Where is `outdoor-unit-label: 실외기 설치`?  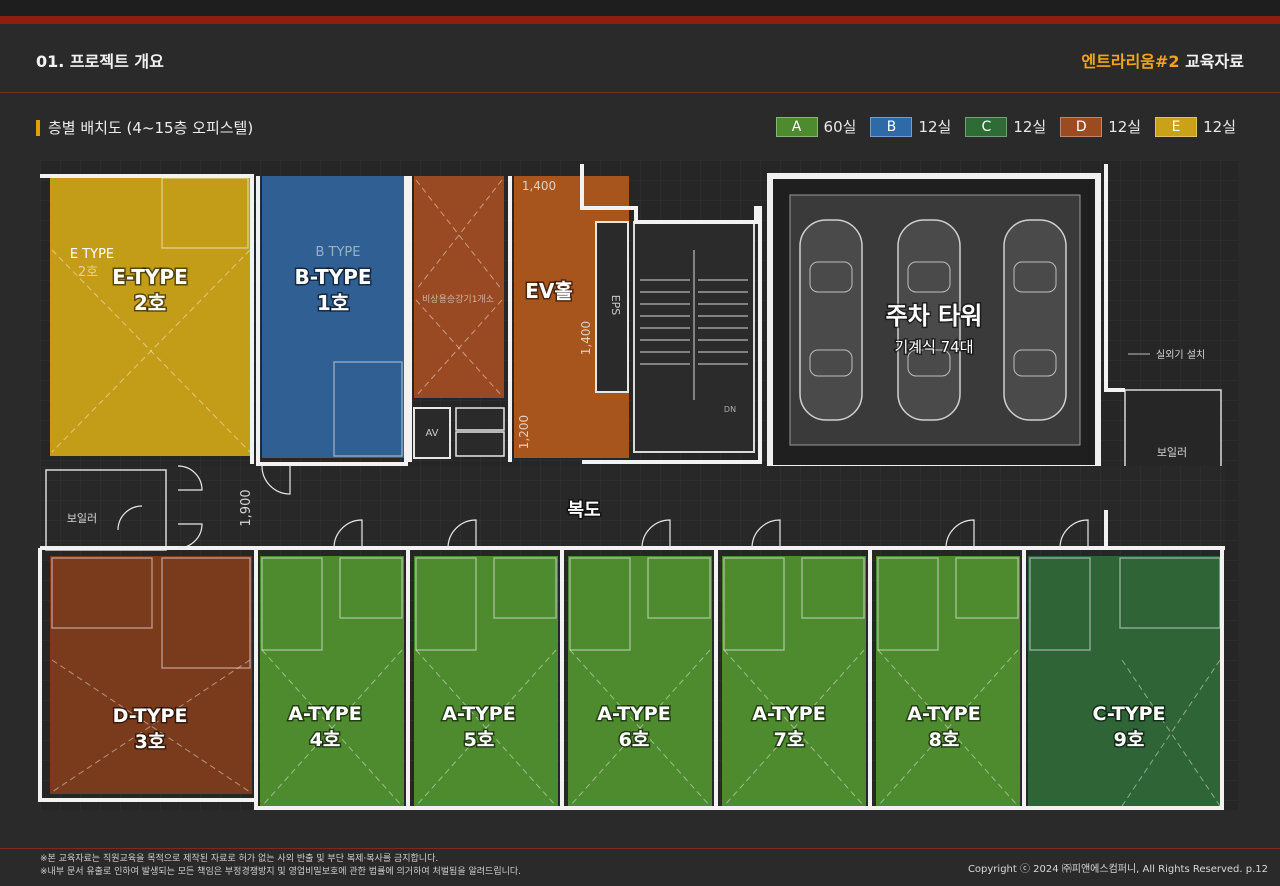
outdoor-unit-label: 실외기 설치 is located at coordinates (1180, 355).